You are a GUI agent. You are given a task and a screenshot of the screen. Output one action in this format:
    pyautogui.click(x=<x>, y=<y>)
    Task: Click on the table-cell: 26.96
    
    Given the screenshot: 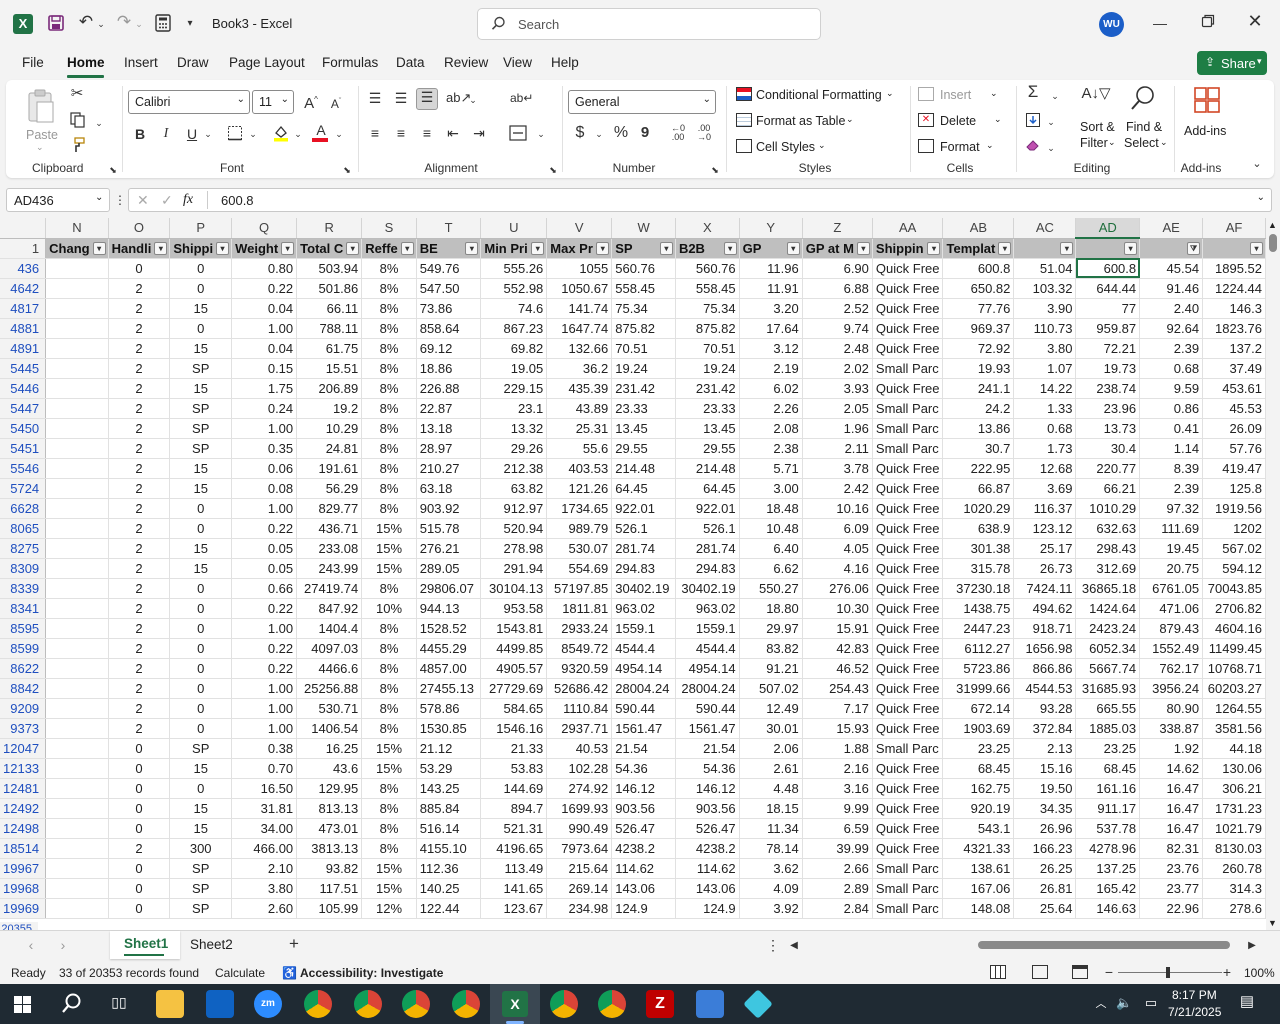 What is the action you would take?
    pyautogui.click(x=1045, y=828)
    